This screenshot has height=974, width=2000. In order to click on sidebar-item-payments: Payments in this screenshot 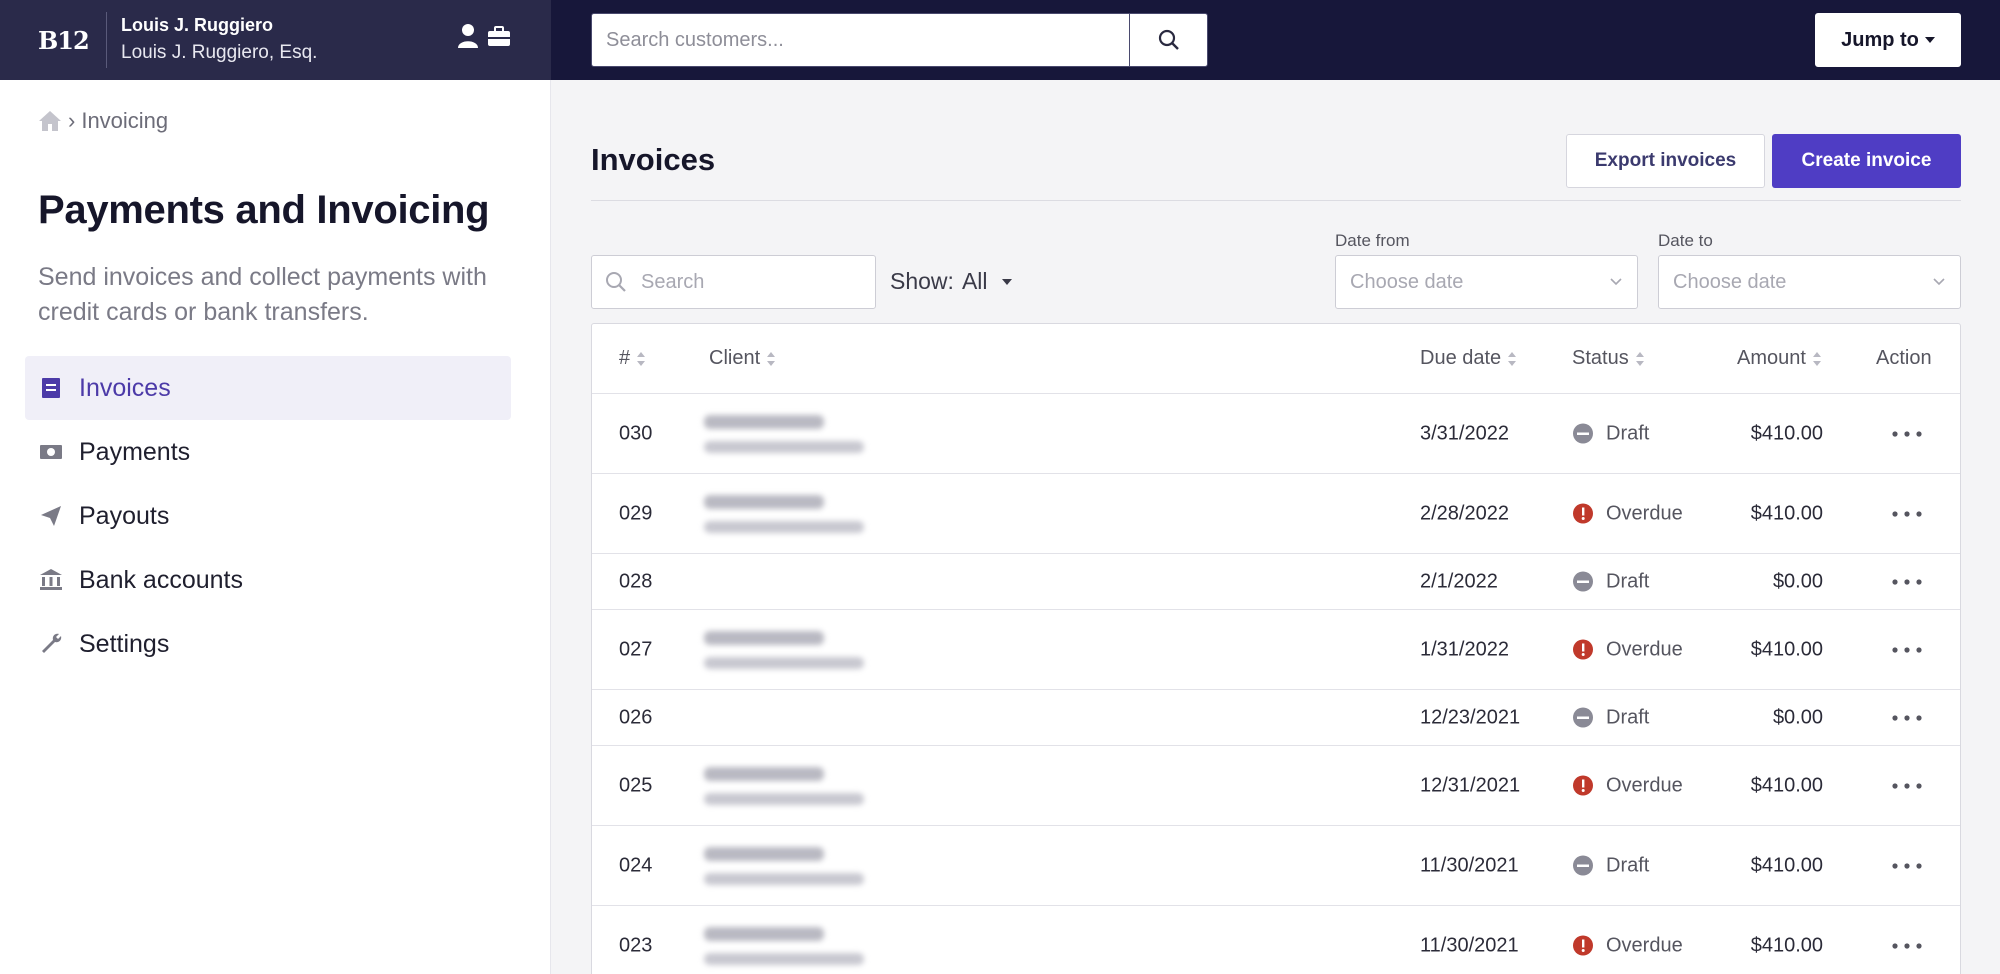, I will do `click(268, 452)`.